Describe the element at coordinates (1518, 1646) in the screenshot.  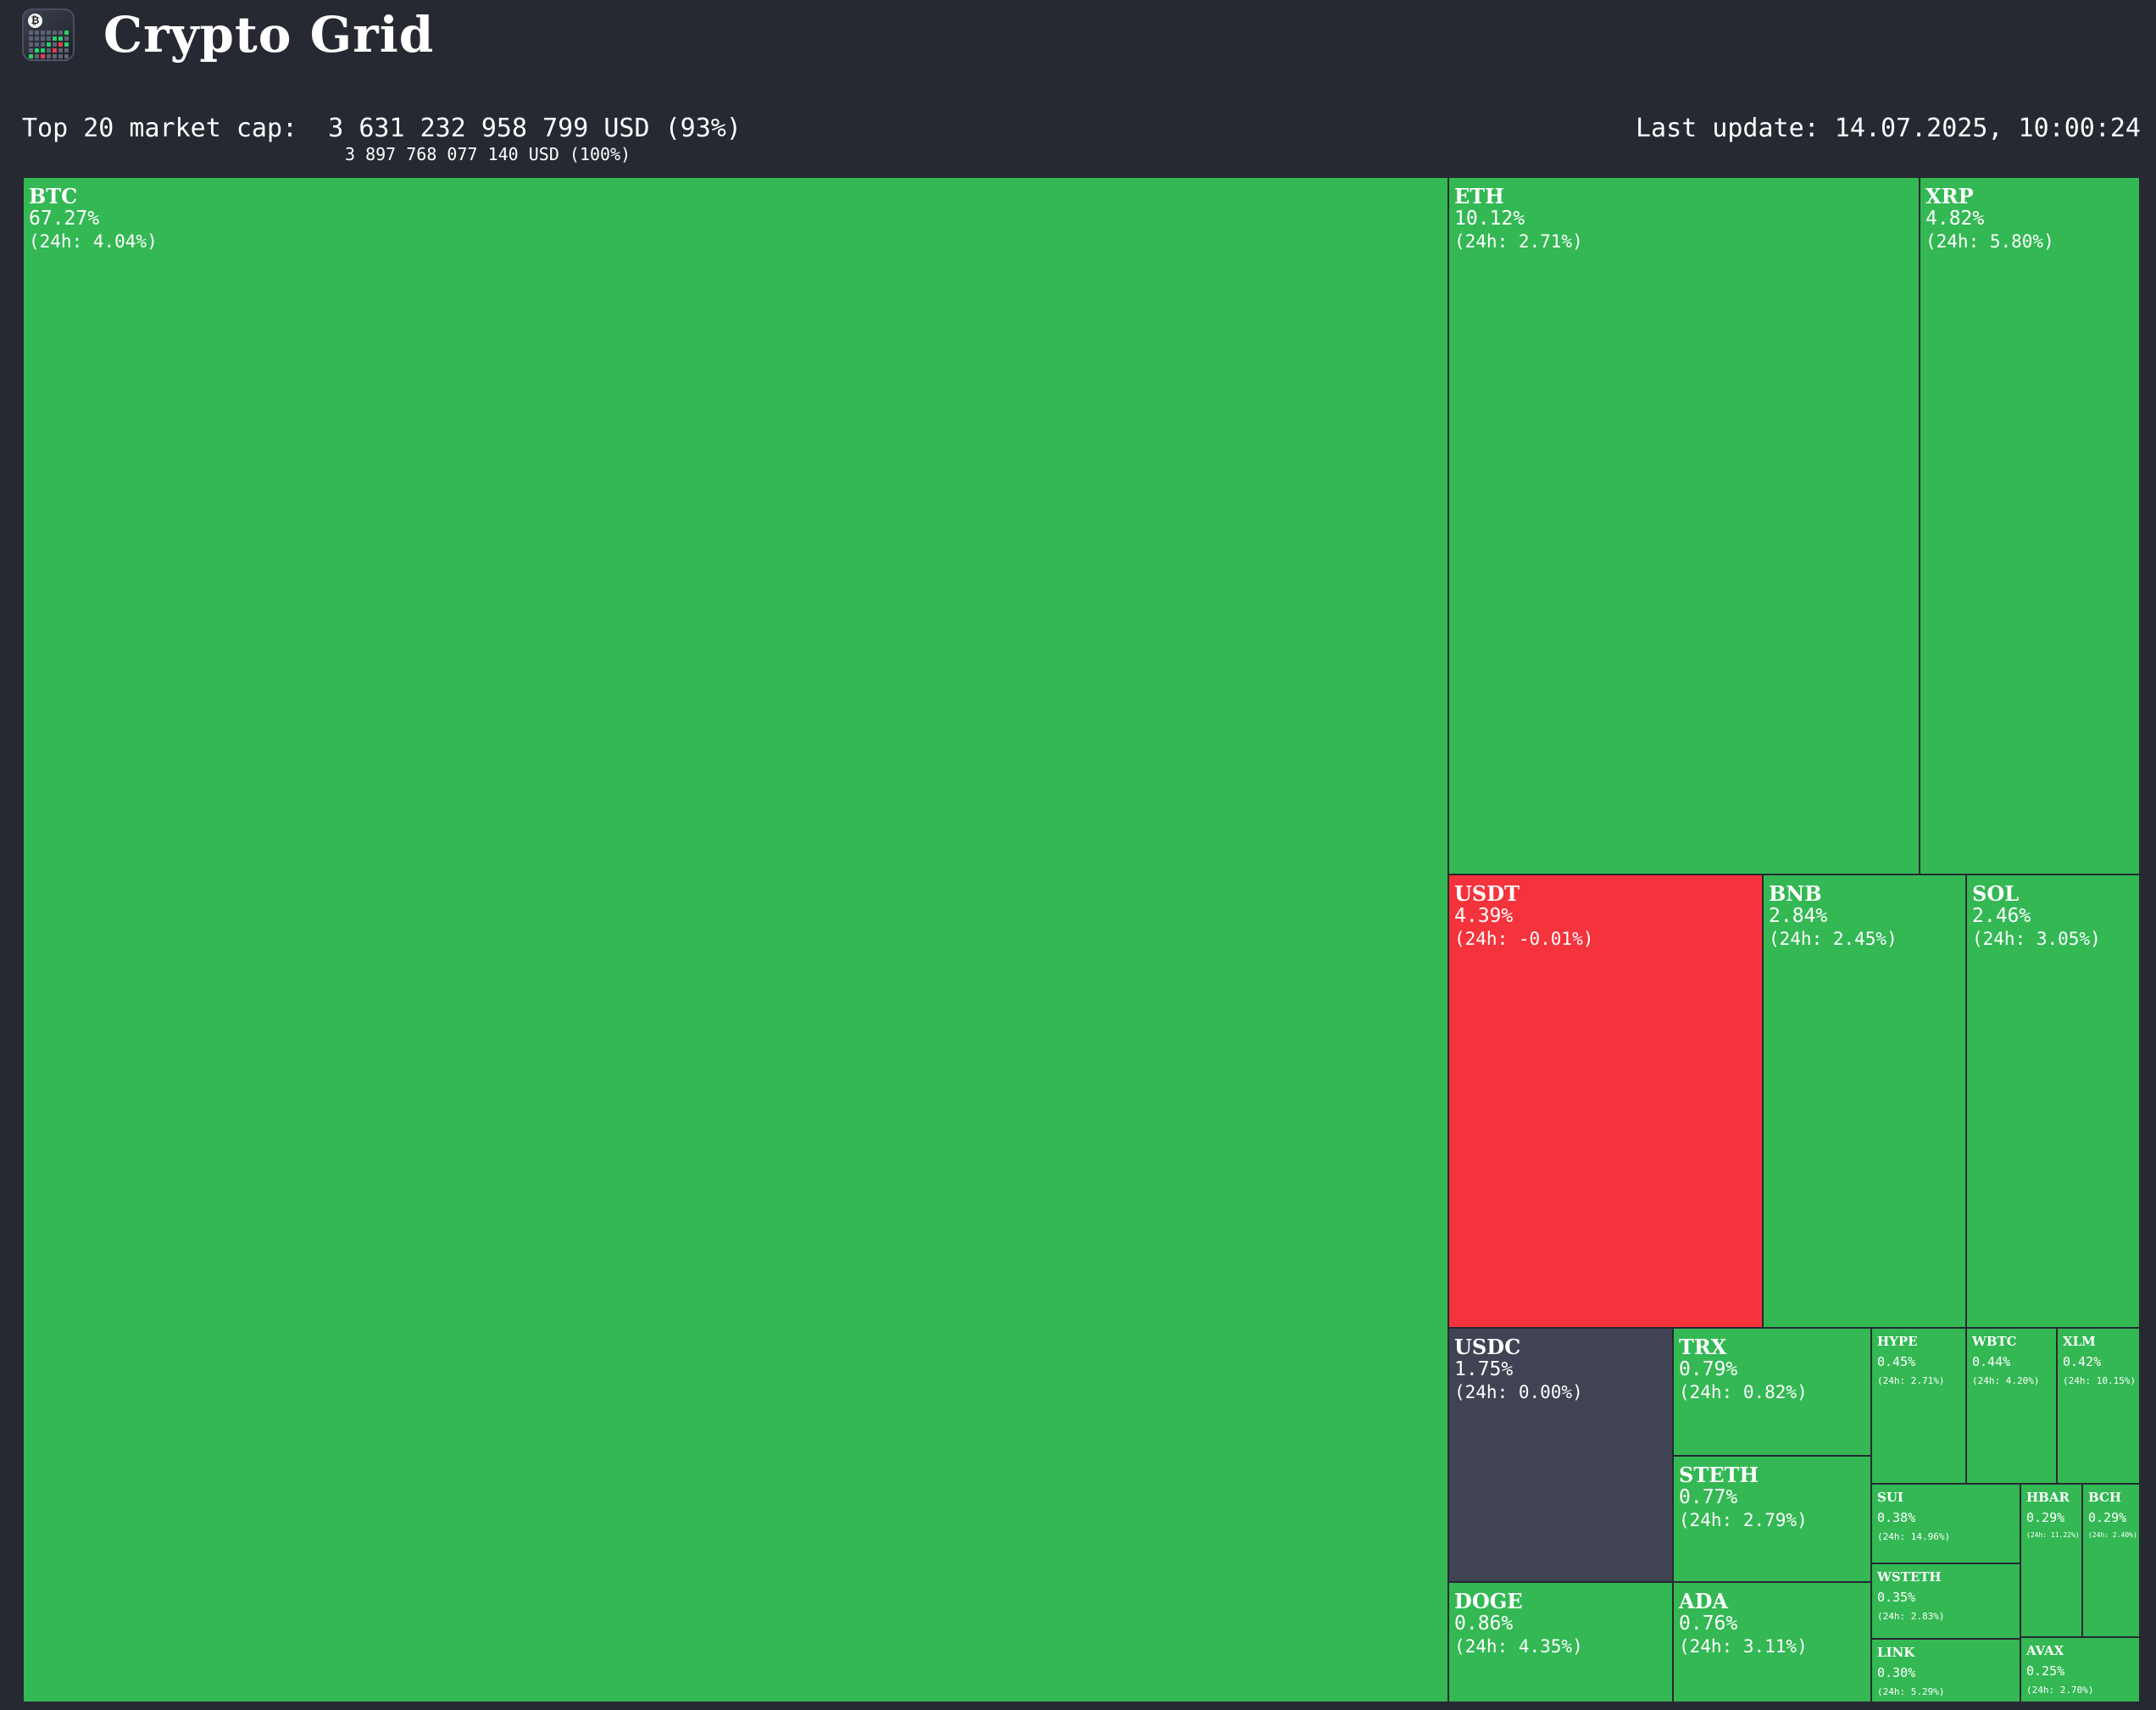
I see `tile-change: (24h: 4.35%)` at that location.